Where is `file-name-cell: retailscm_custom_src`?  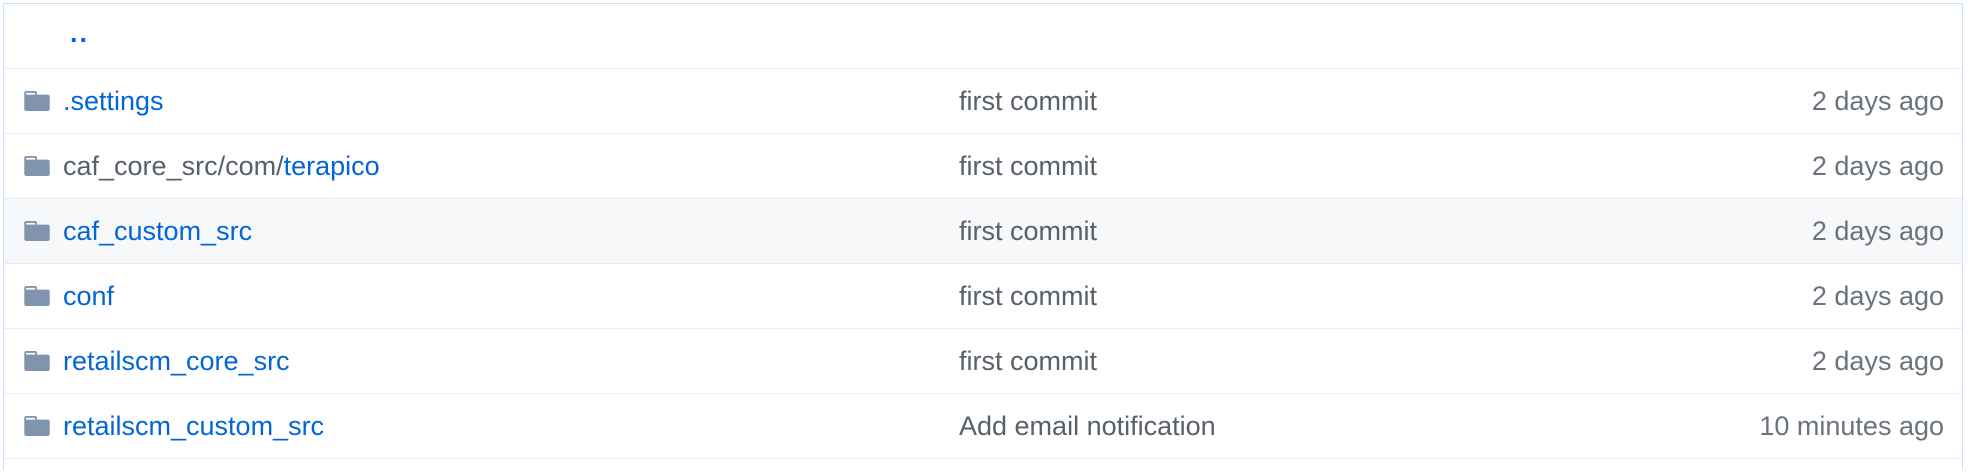 file-name-cell: retailscm_custom_src is located at coordinates (193, 426).